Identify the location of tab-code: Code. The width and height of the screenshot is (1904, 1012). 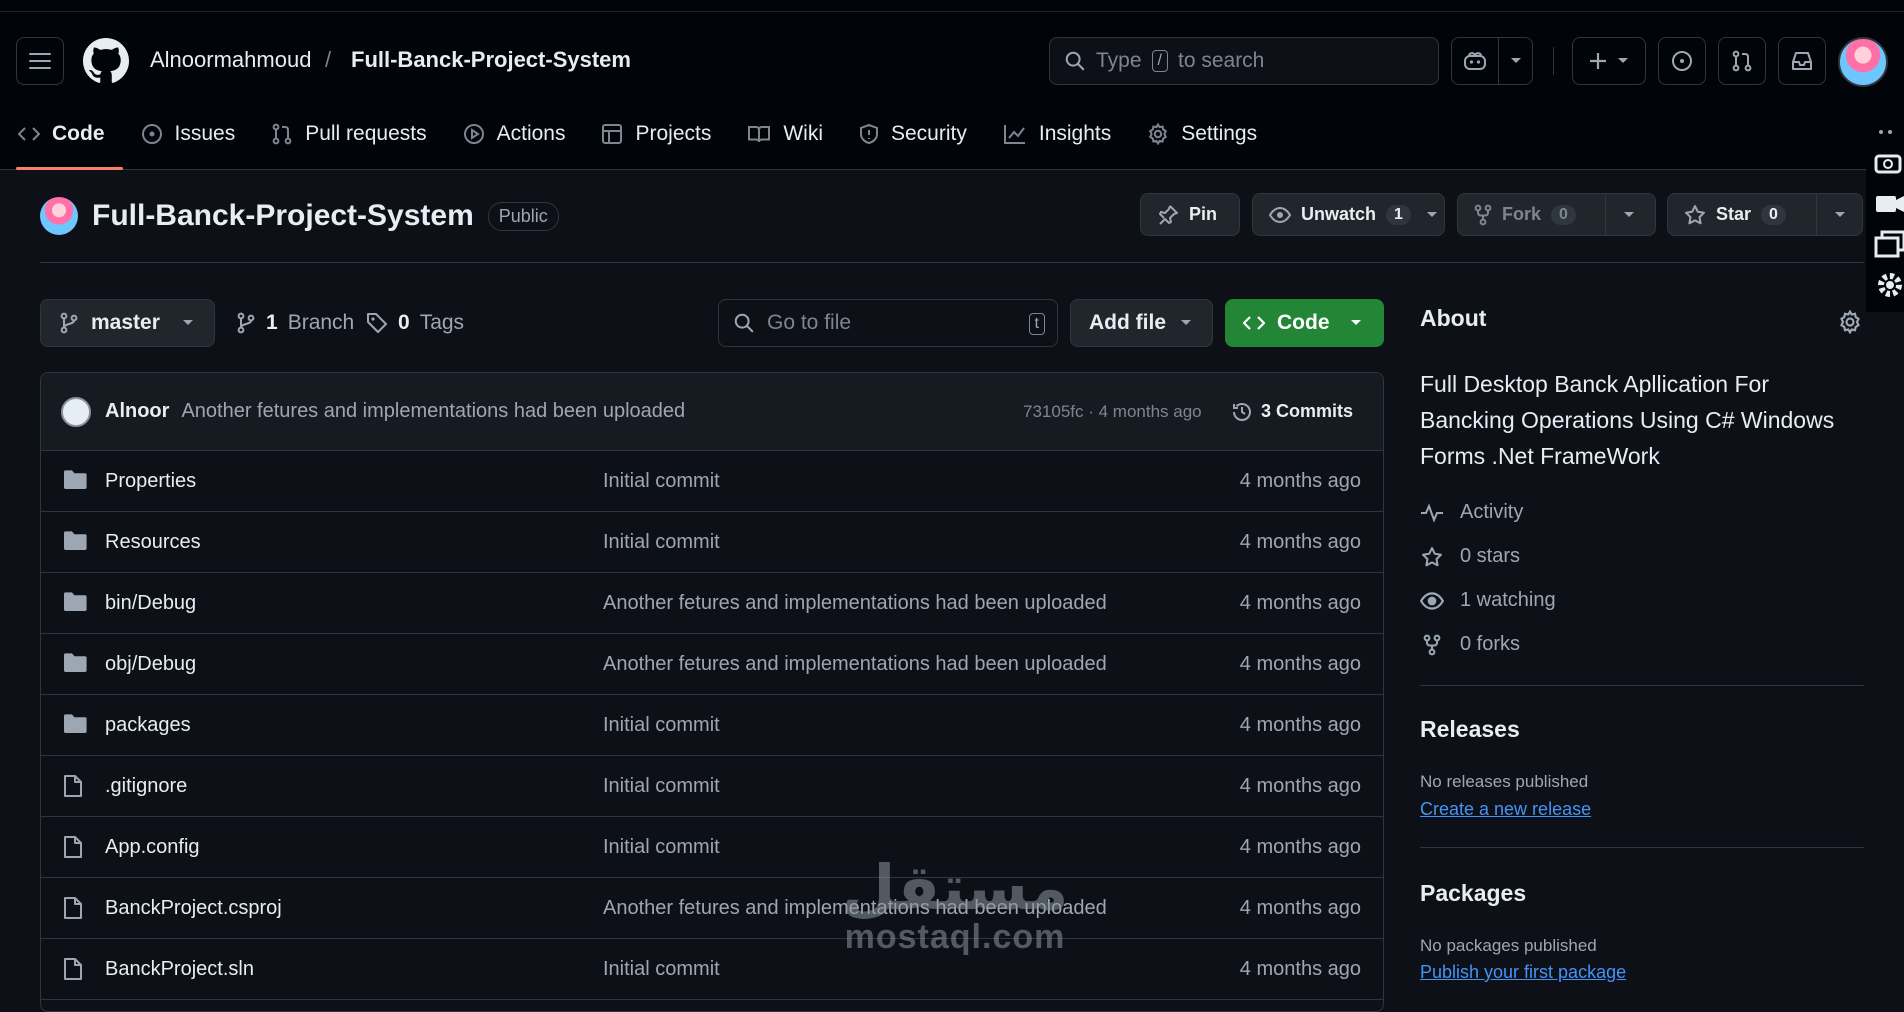
(61, 141).